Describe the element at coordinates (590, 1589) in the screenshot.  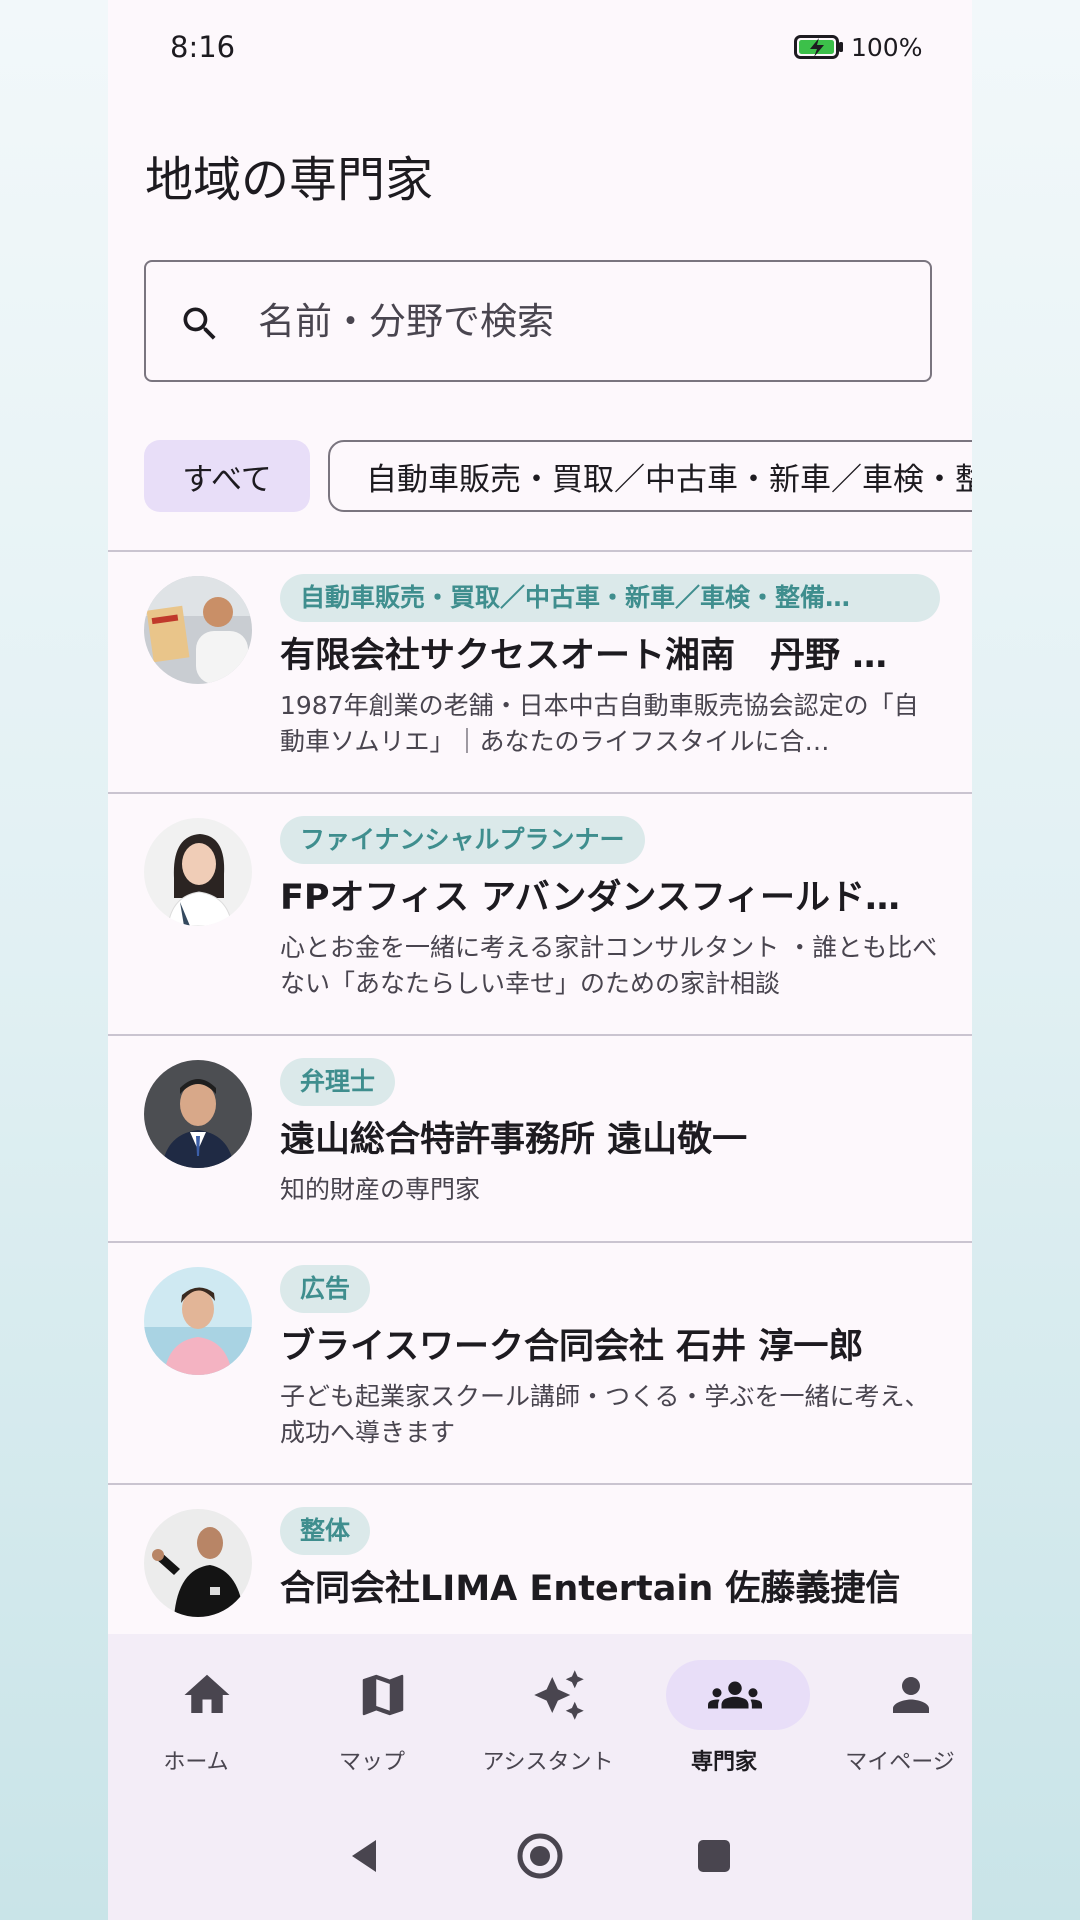
I see `expert-name: 合同会社LIMA Entertain 佐藤義捷信` at that location.